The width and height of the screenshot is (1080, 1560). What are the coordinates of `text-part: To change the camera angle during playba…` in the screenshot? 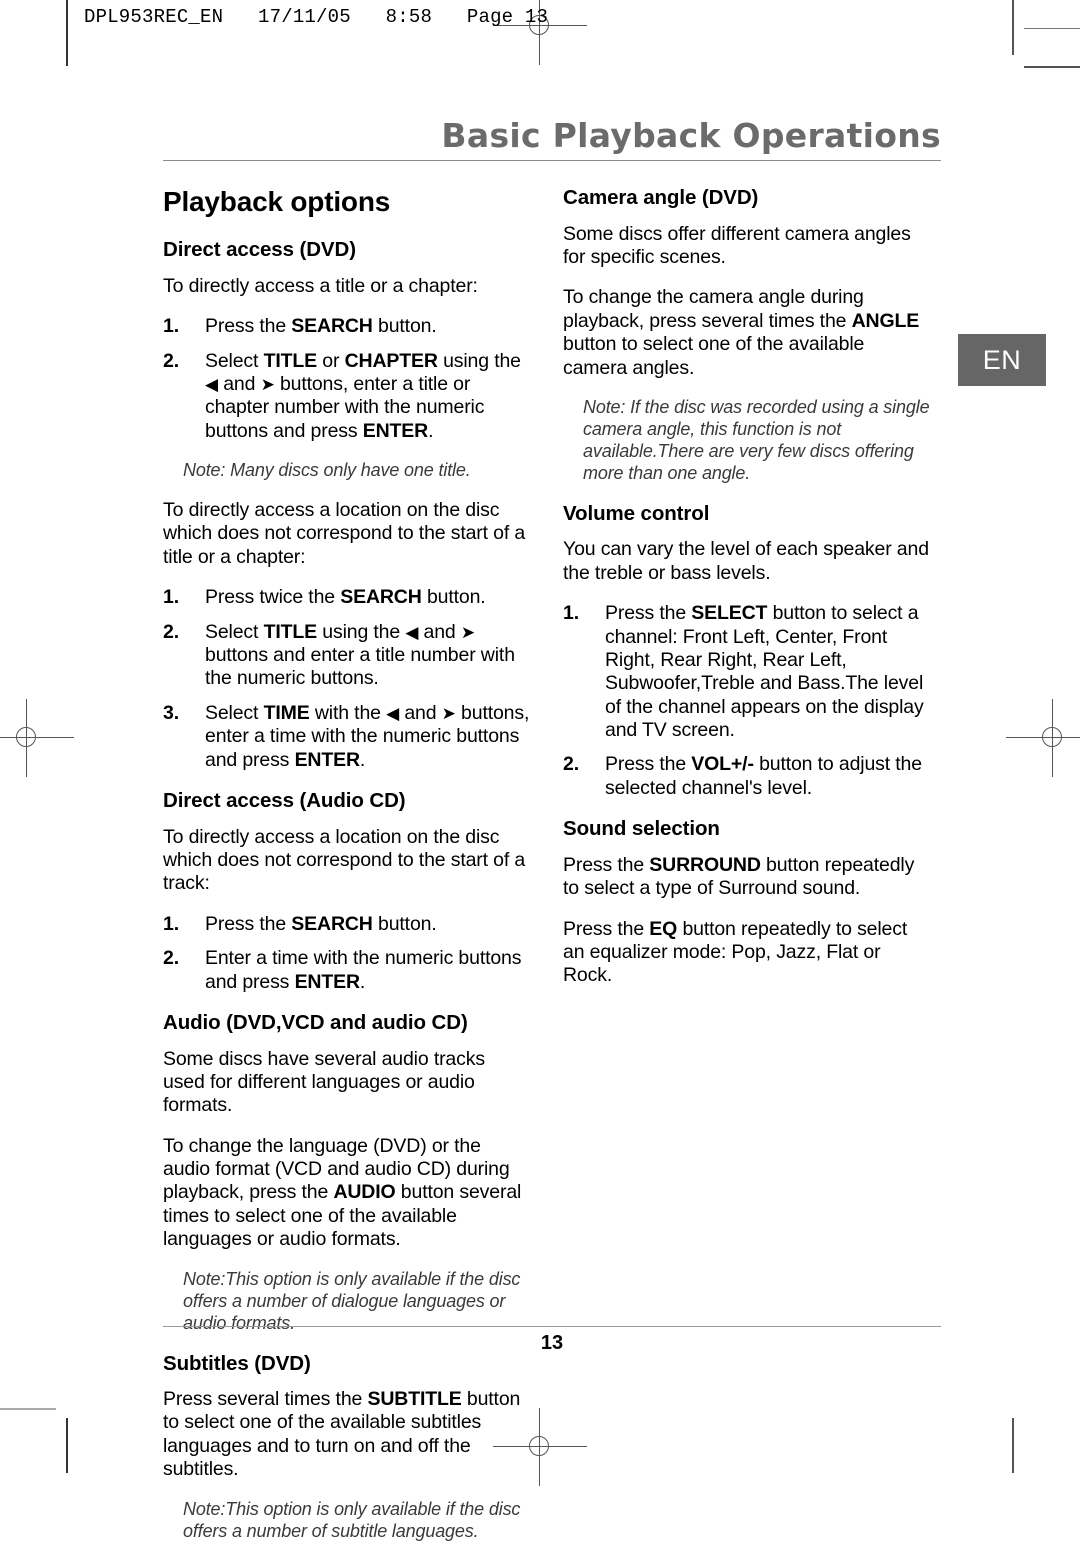 It's located at (713, 309).